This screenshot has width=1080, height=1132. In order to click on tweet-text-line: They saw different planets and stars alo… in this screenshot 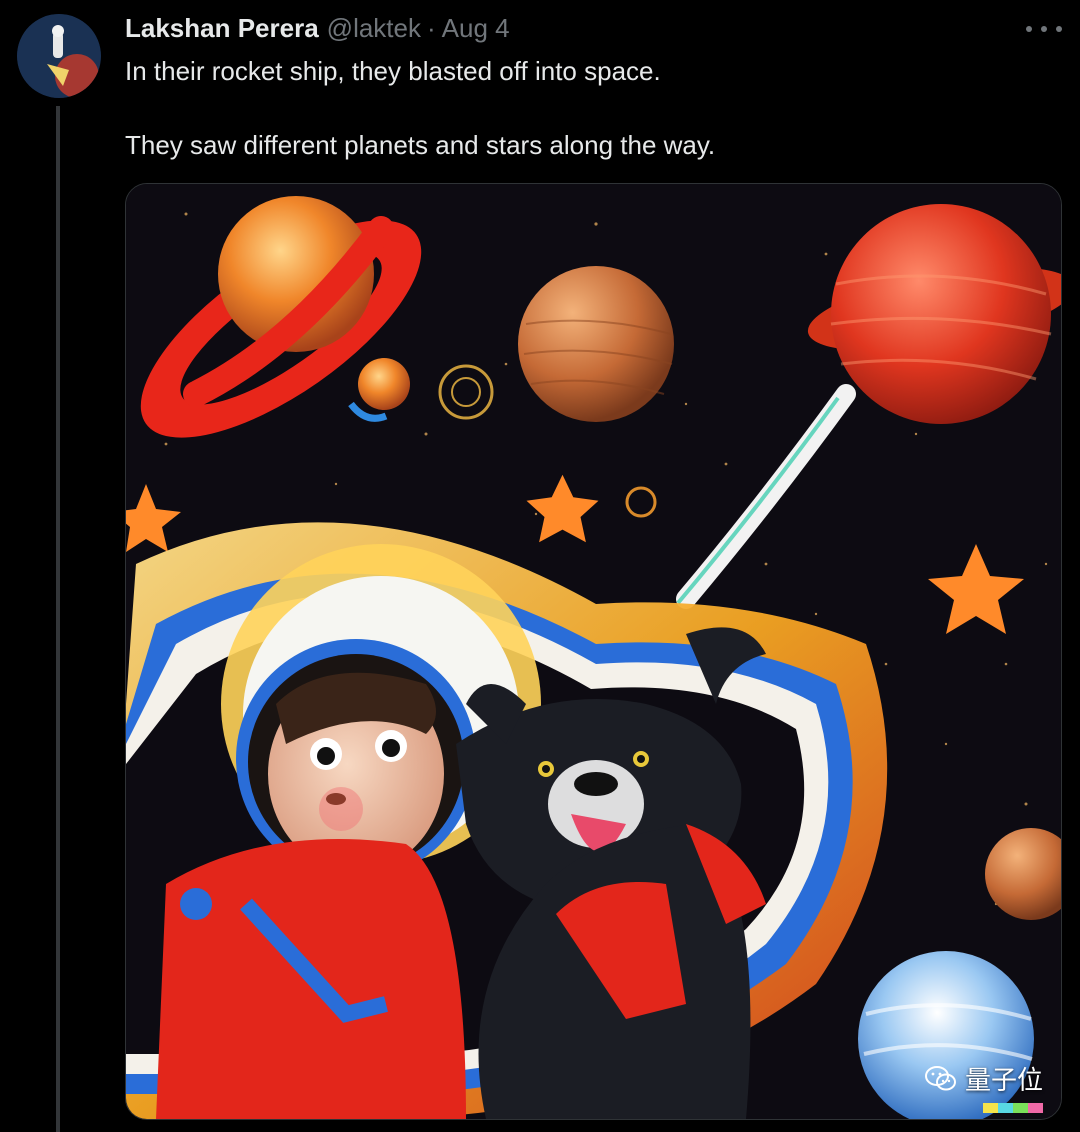, I will do `click(420, 145)`.